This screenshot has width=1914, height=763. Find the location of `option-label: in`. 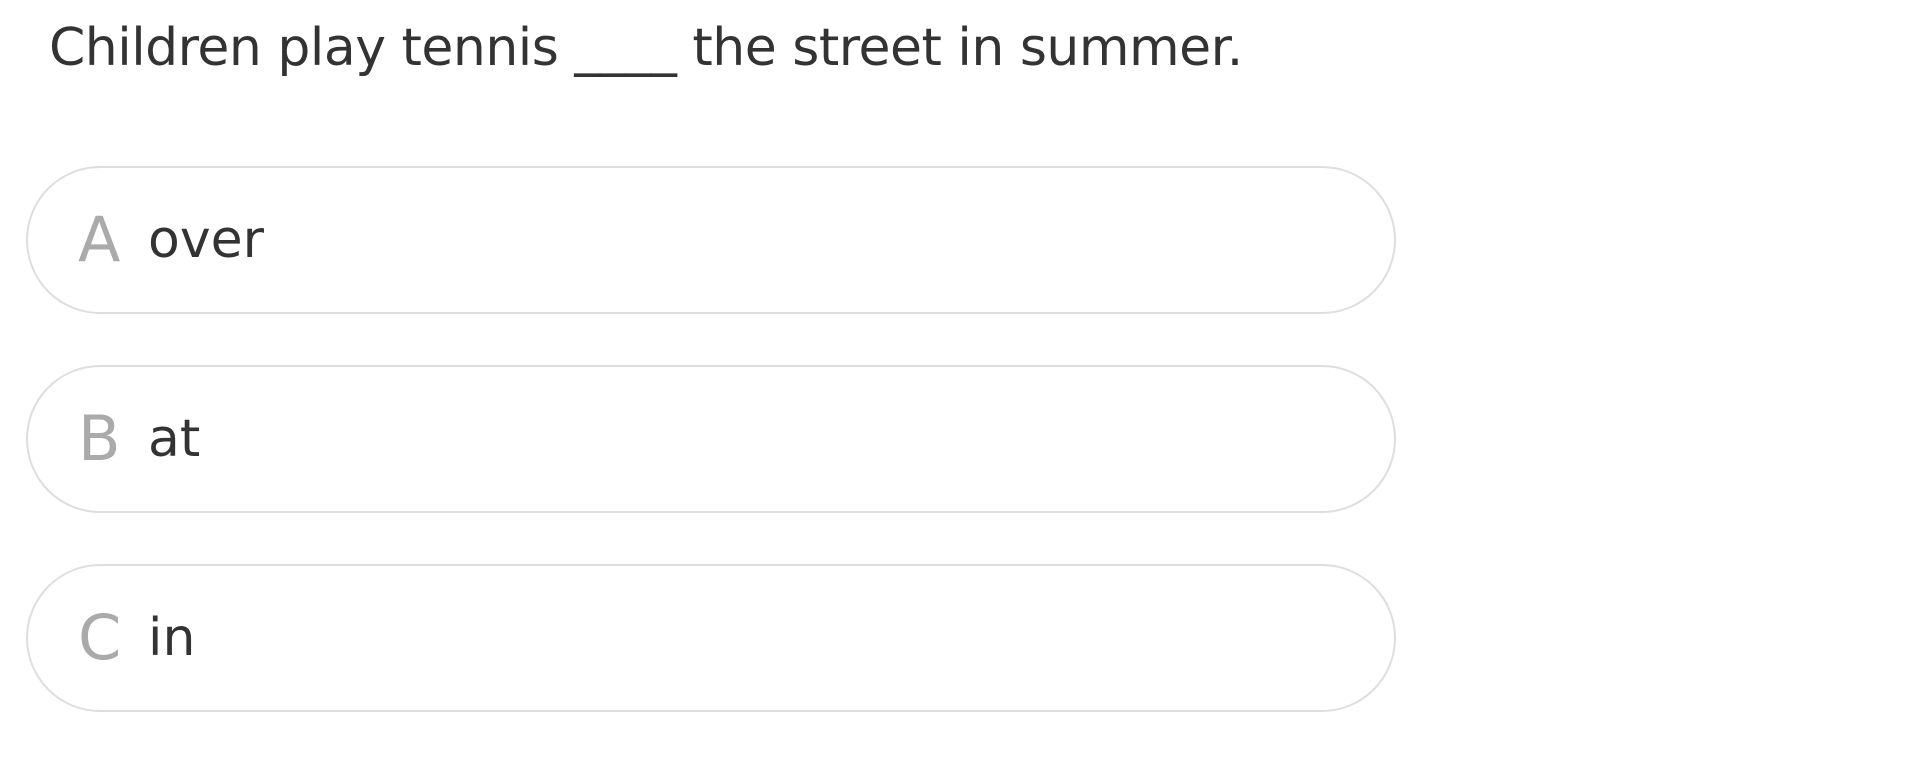

option-label: in is located at coordinates (172, 638).